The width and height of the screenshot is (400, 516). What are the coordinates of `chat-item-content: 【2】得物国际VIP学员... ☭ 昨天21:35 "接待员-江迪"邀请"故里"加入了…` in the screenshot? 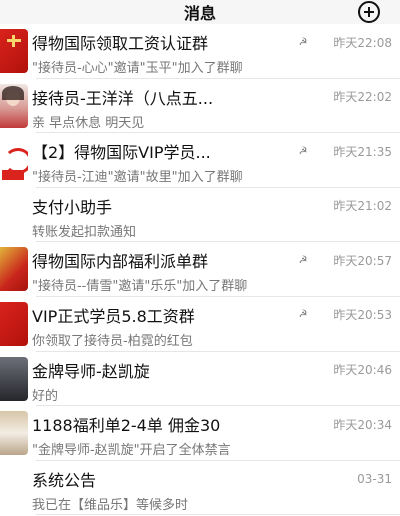 It's located at (214, 160).